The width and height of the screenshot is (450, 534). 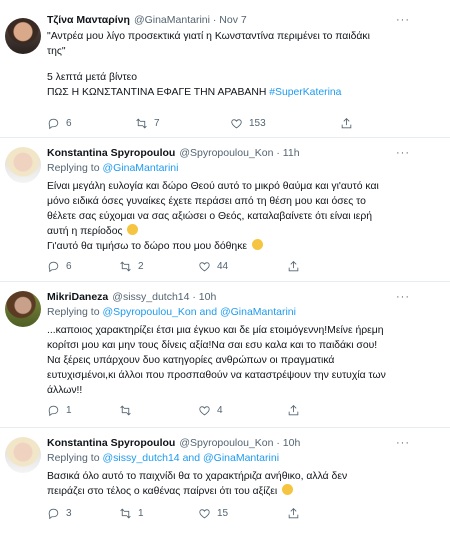 I want to click on hashtag-link: #SuperKaterina, so click(x=305, y=92).